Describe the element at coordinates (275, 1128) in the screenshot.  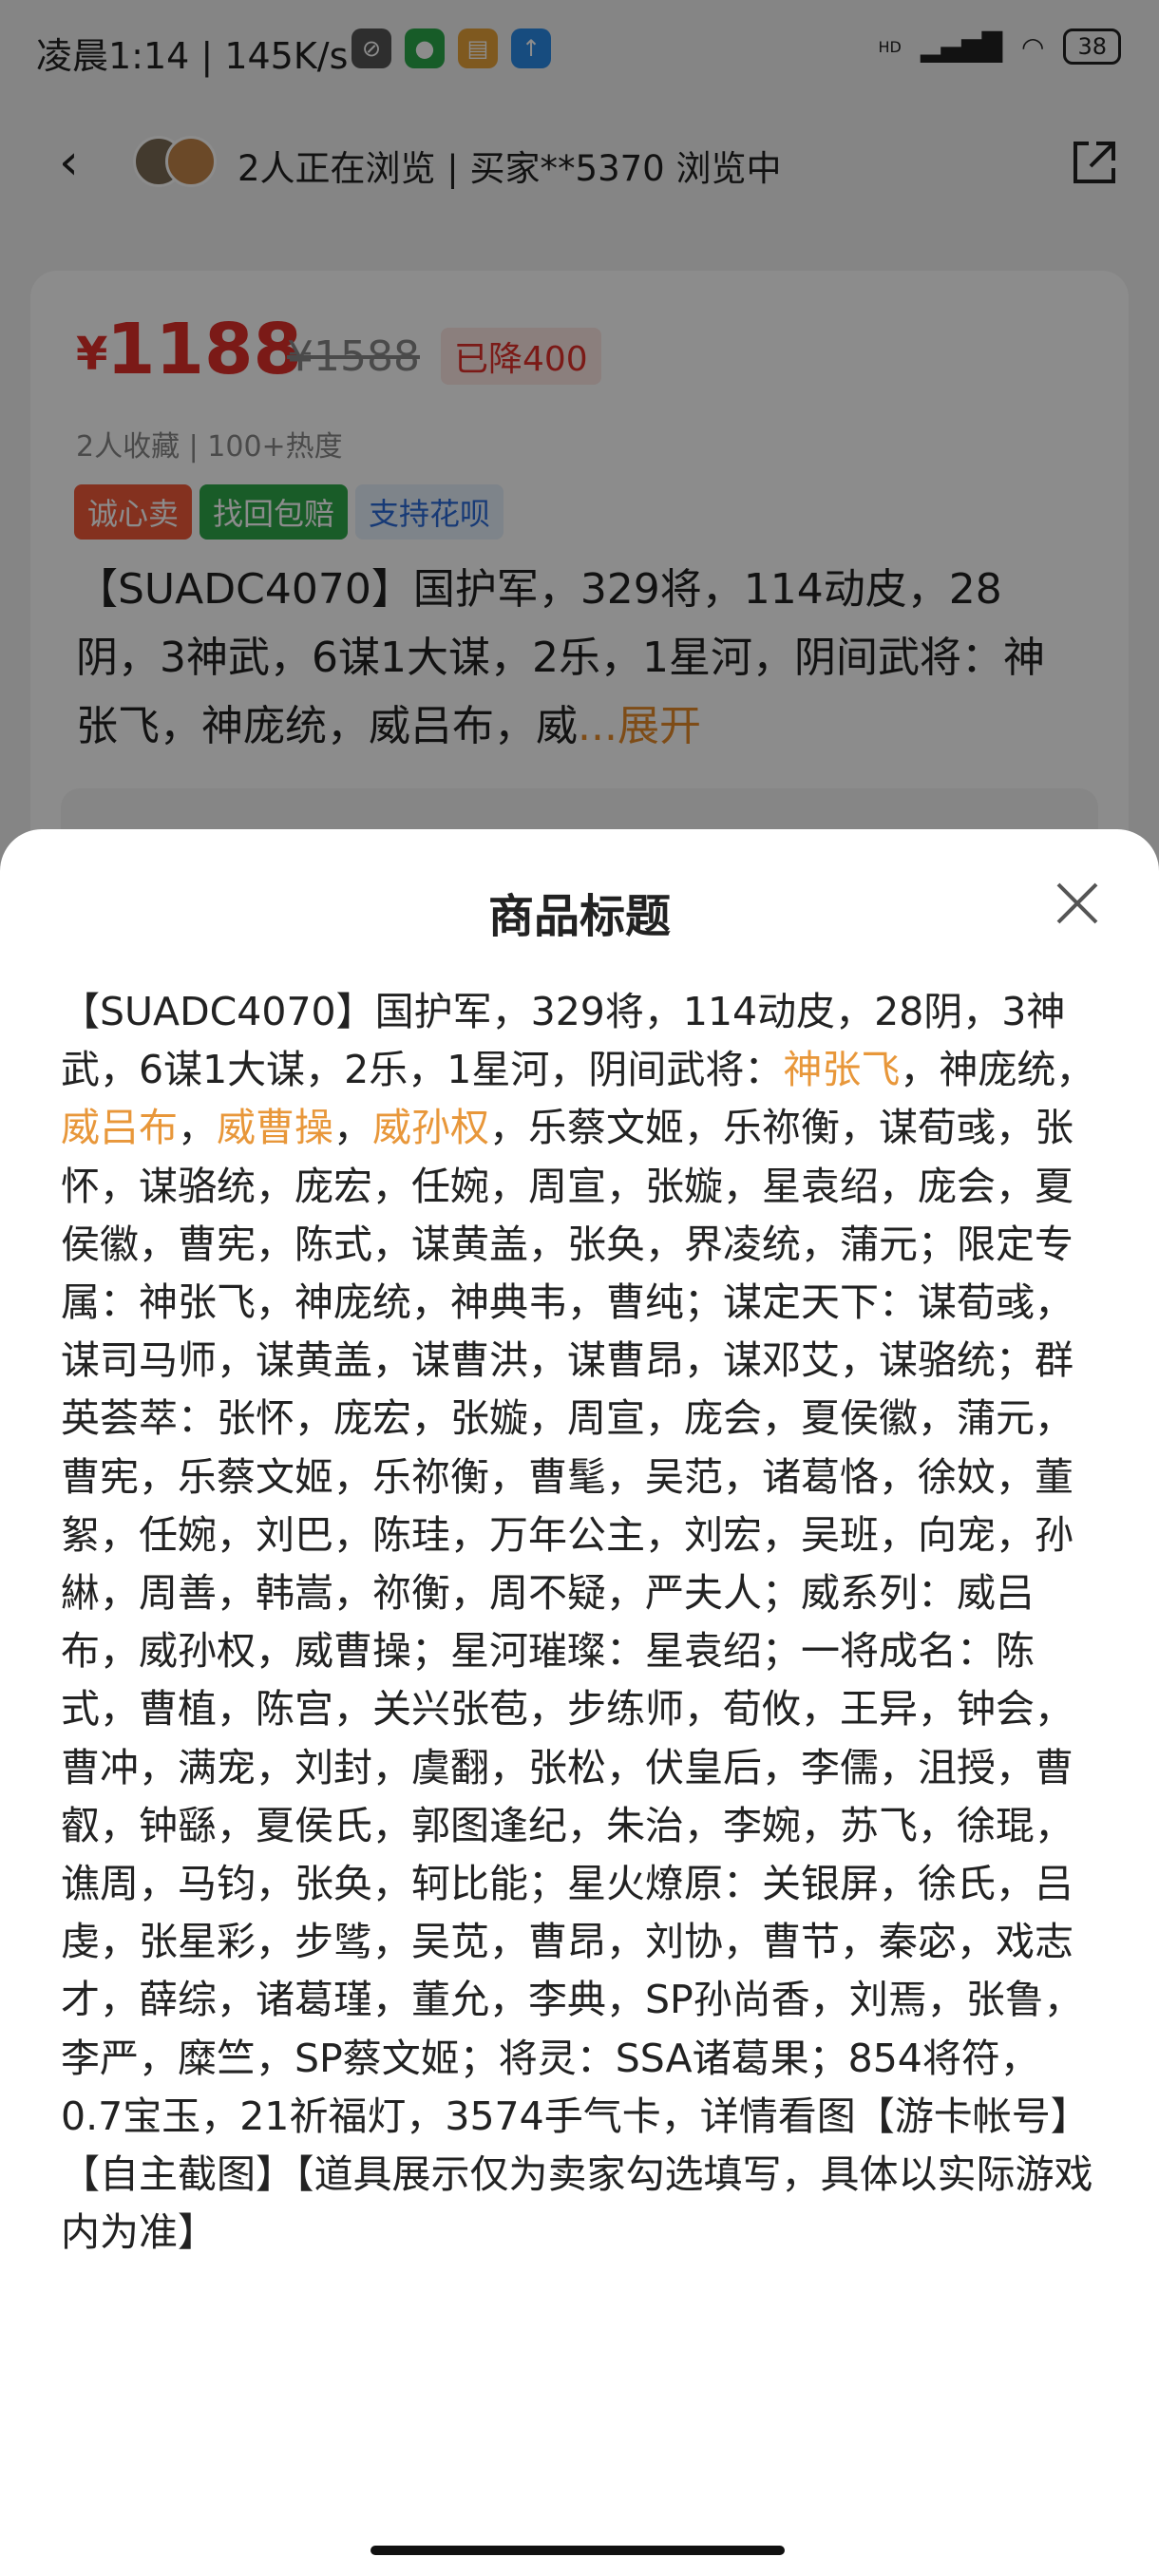
I see `highlight-general: 威曹操` at that location.